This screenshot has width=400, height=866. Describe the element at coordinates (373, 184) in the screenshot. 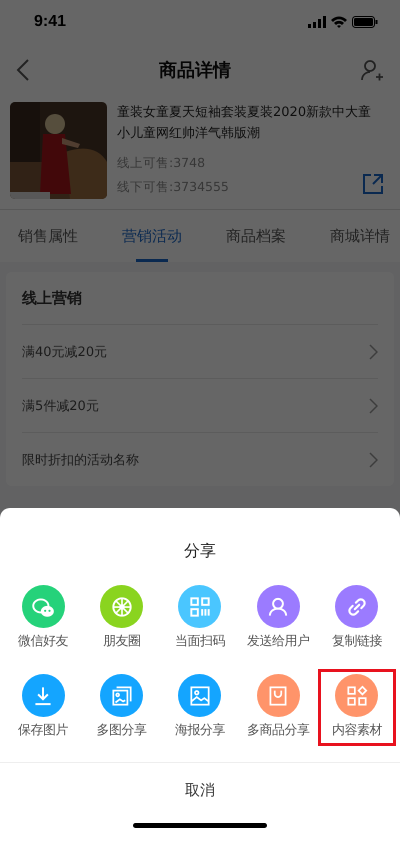

I see `share-icon` at that location.